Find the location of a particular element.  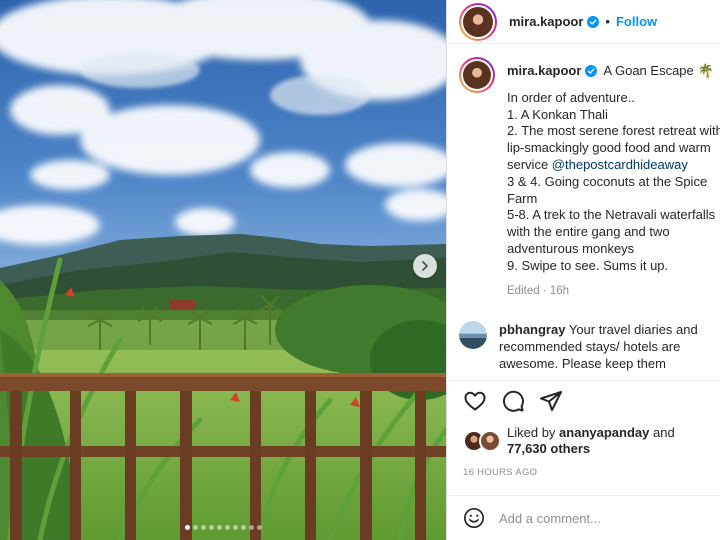

likes-text: Liked by ananyapanday and 77,630 others is located at coordinates (591, 441).